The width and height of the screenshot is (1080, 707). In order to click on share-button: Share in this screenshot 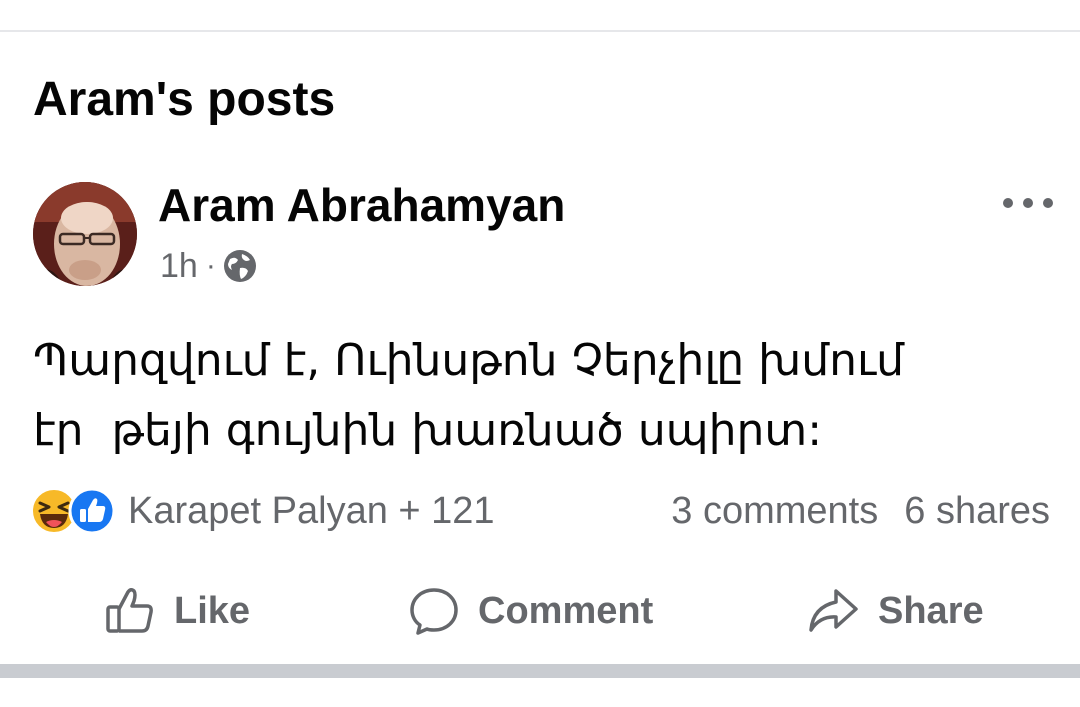, I will do `click(895, 611)`.